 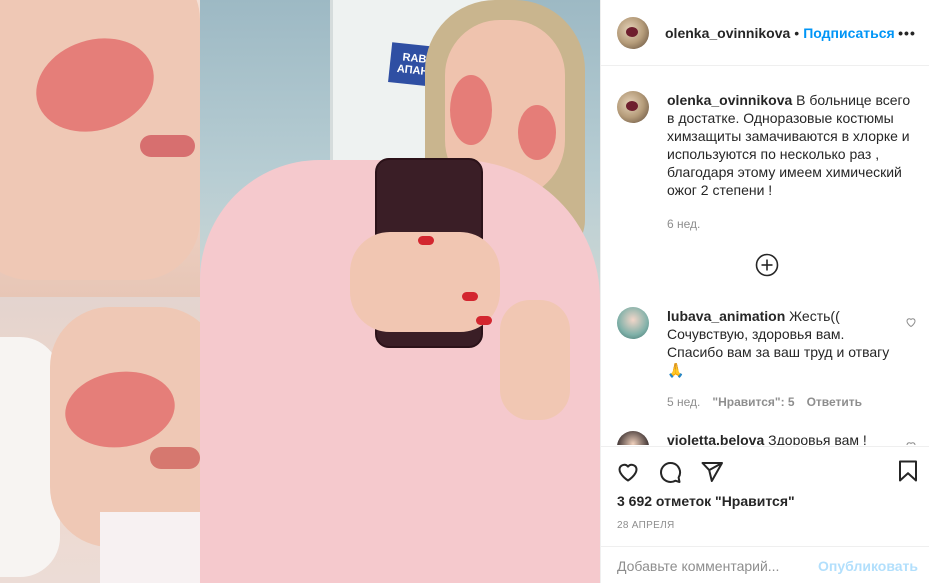 What do you see at coordinates (683, 402) in the screenshot?
I see `comment-time: 5 нед.` at bounding box center [683, 402].